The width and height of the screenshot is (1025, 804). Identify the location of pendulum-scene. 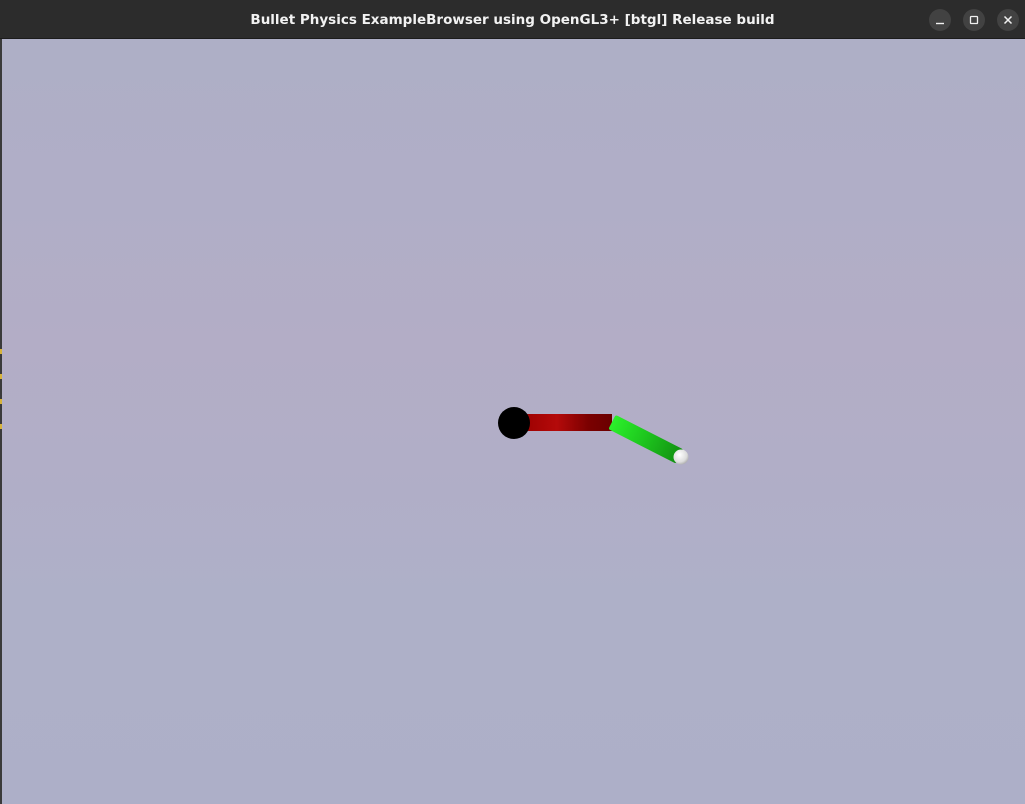
(593, 436).